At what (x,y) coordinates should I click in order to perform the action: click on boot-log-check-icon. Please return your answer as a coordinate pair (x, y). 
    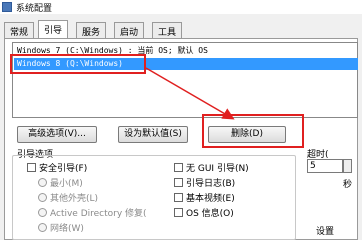
    Looking at the image, I should click on (178, 182).